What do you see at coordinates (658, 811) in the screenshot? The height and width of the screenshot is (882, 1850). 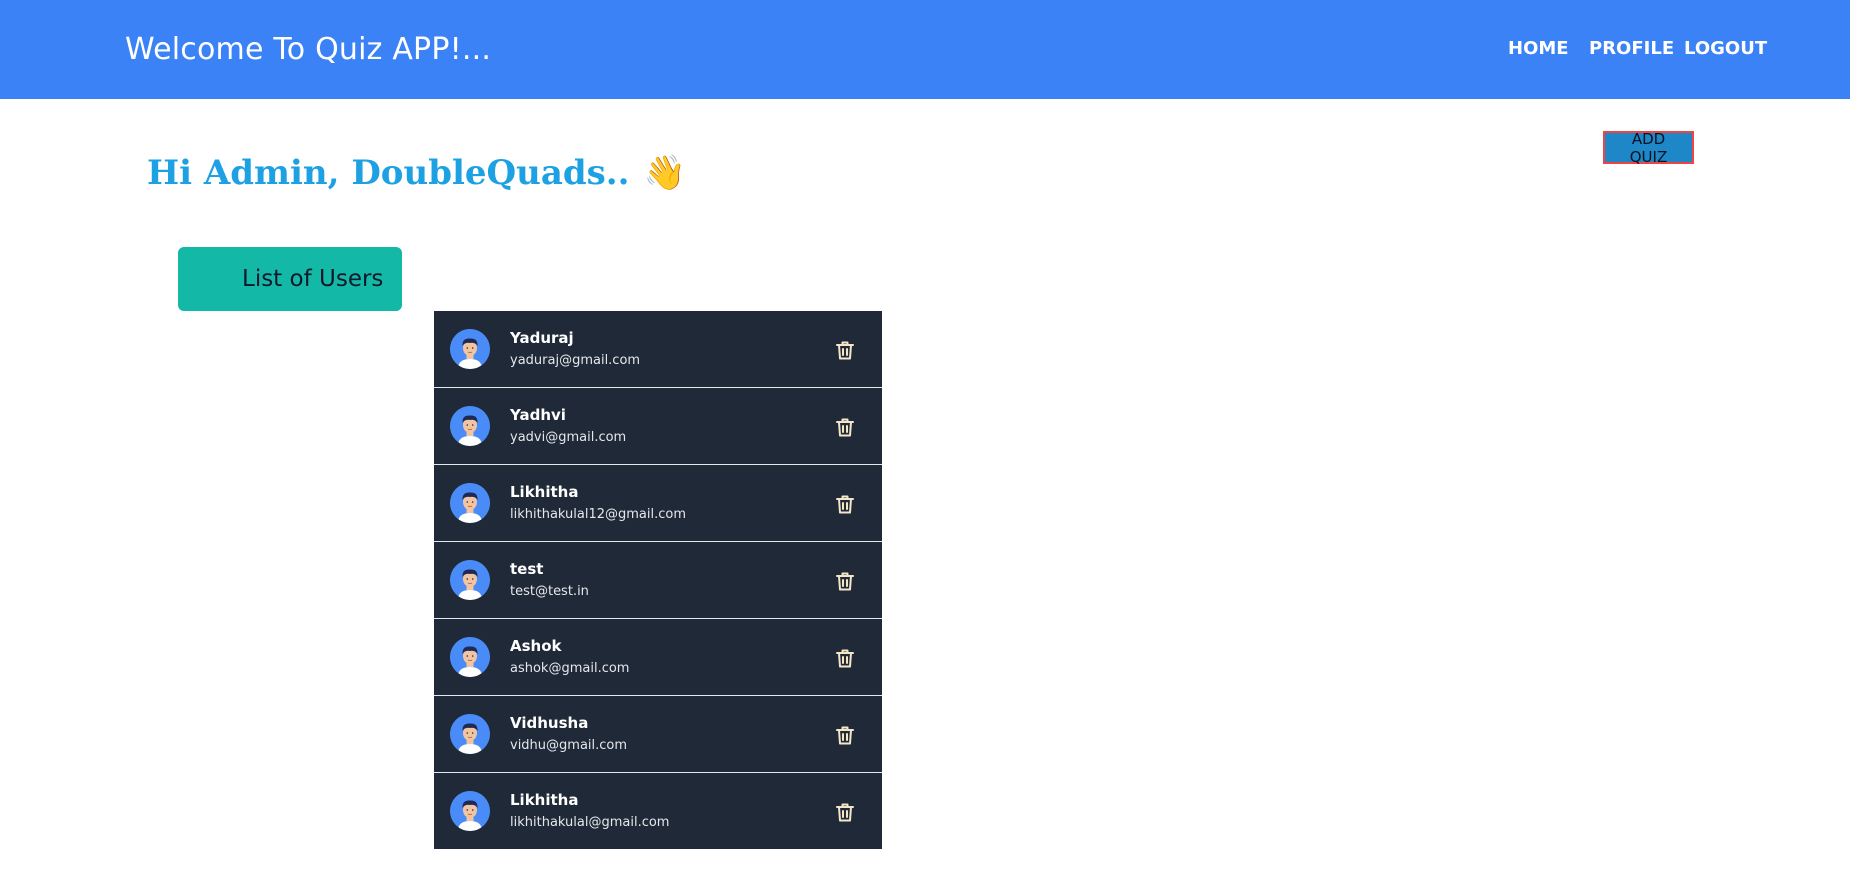 I see `user-row-7: Likhitha likhithakulal@gmail.com` at bounding box center [658, 811].